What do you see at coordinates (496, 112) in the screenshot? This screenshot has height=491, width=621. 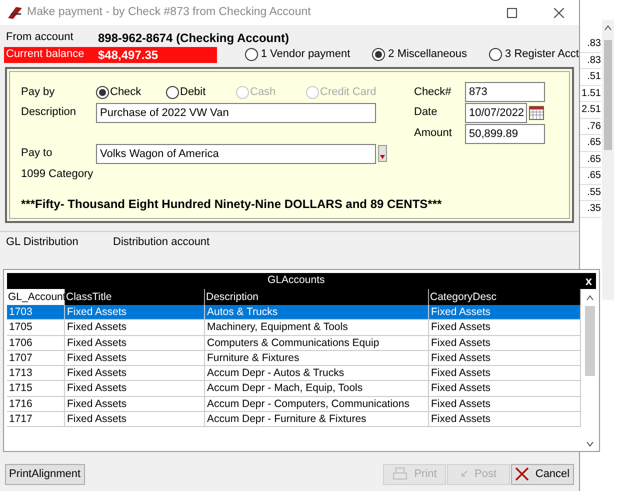 I see `date-field: 10/07/2022` at bounding box center [496, 112].